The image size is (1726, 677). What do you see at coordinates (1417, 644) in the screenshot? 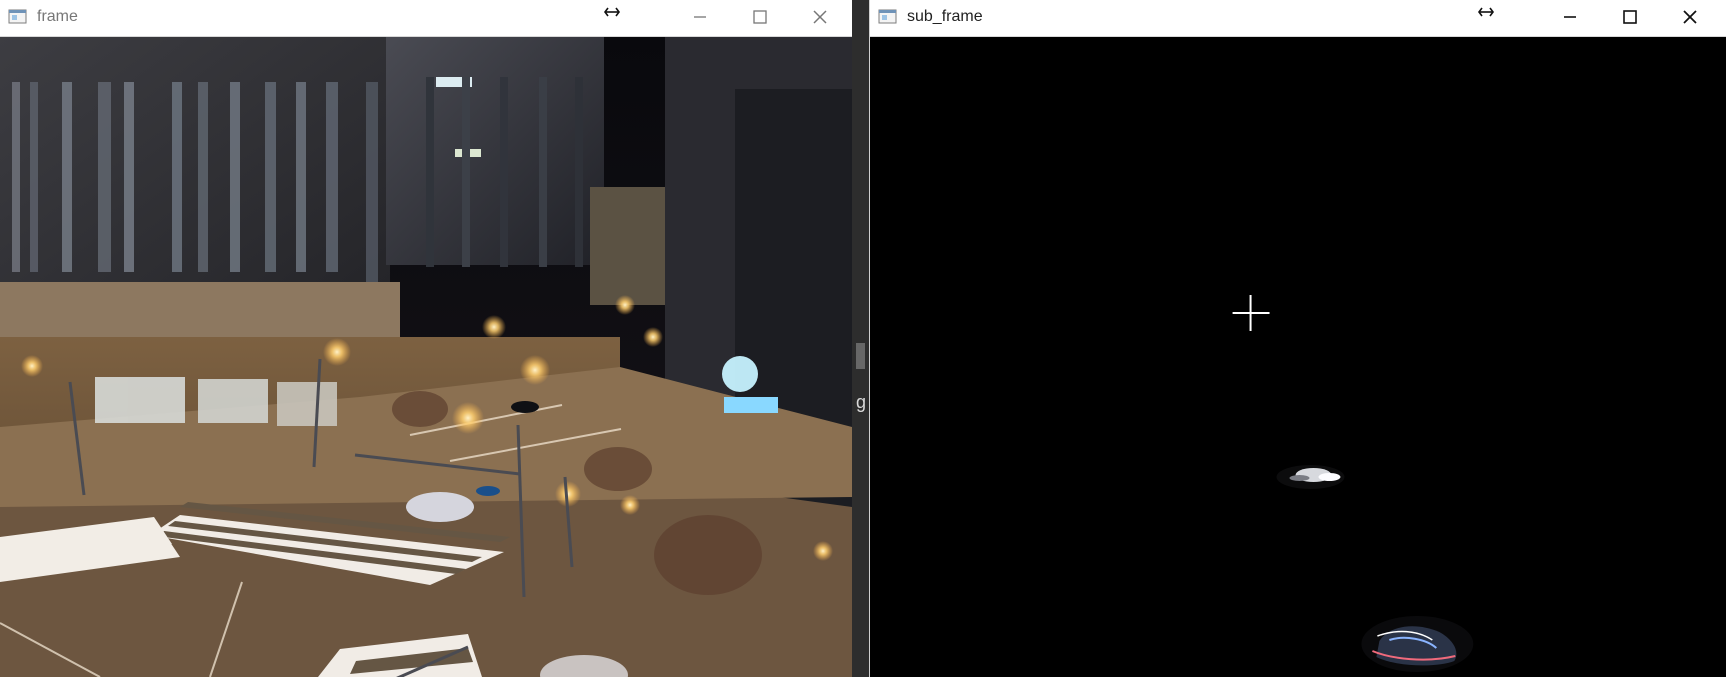
I see `detected-car-blob-lower` at bounding box center [1417, 644].